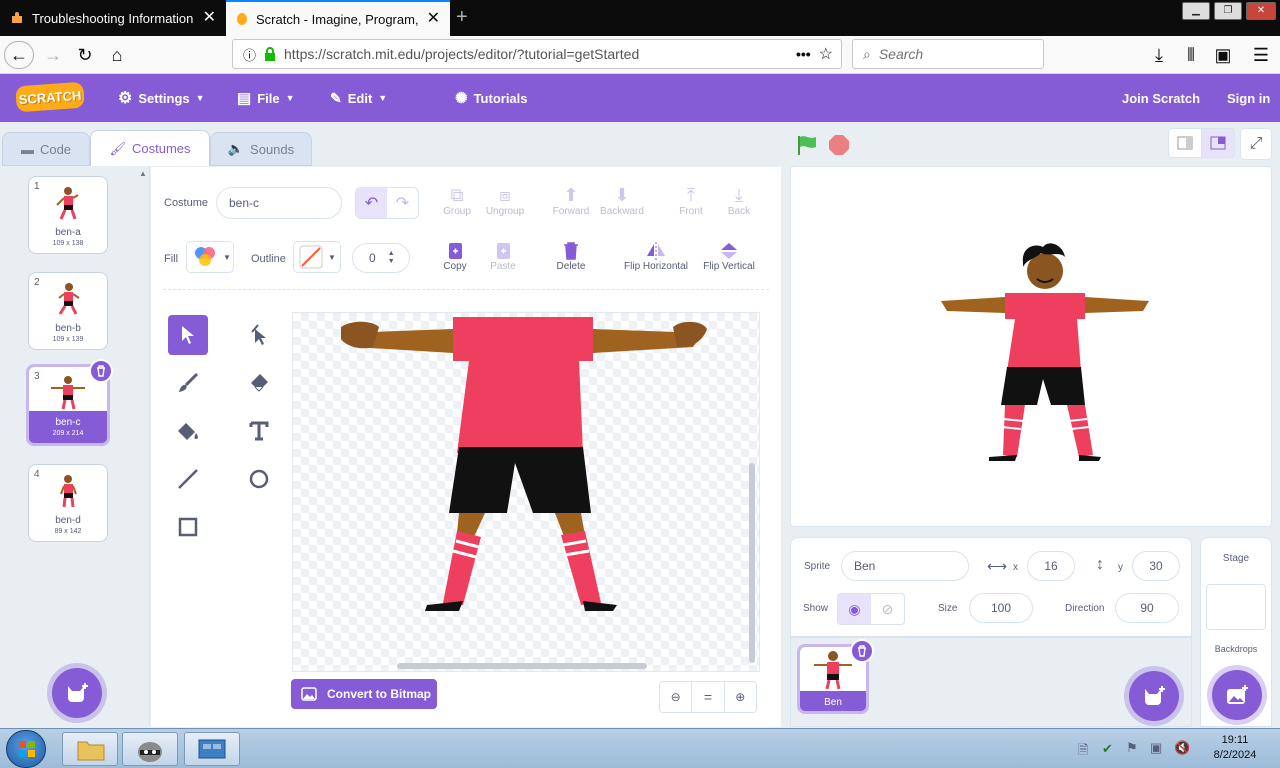 This screenshot has height=768, width=1280. What do you see at coordinates (77, 693) in the screenshot?
I see `choose-costume-button` at bounding box center [77, 693].